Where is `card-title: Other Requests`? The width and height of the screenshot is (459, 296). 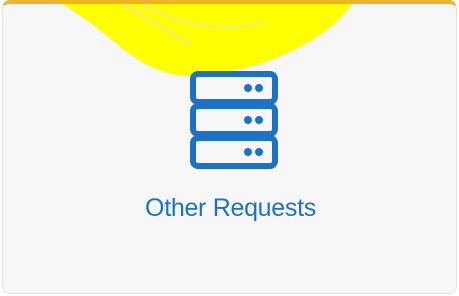
card-title: Other Requests is located at coordinates (230, 208).